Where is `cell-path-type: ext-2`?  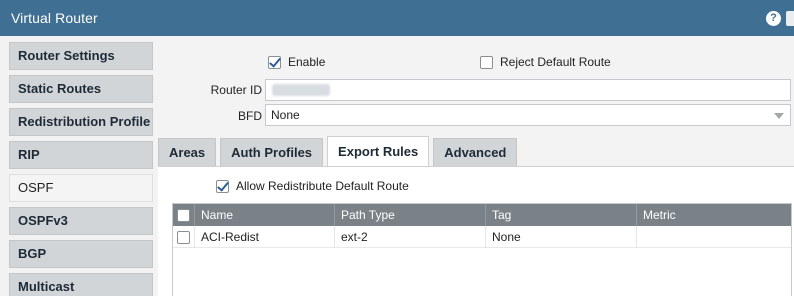
cell-path-type: ext-2 is located at coordinates (410, 237).